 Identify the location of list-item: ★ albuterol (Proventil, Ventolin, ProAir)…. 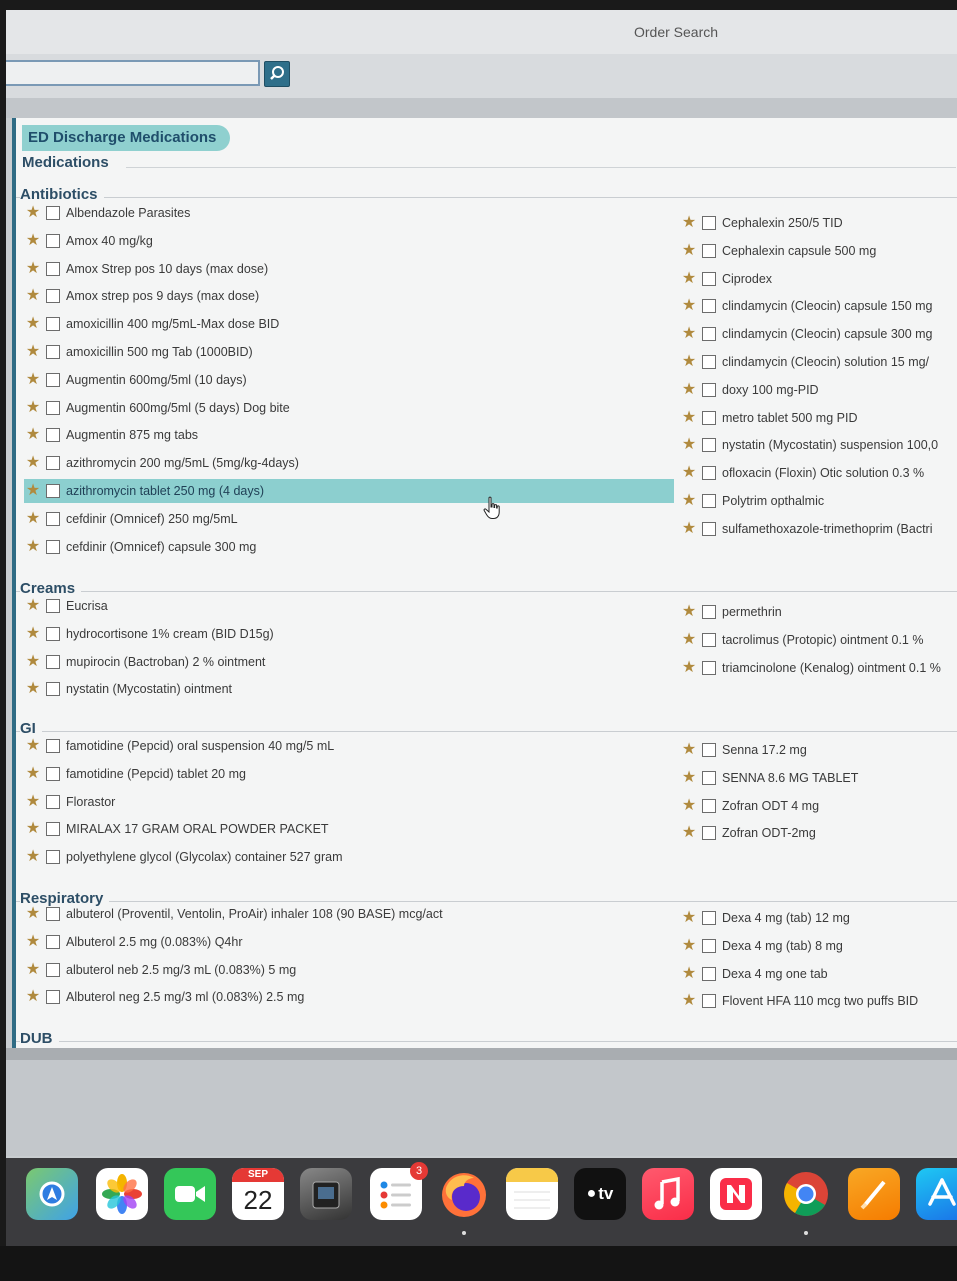
(349, 914).